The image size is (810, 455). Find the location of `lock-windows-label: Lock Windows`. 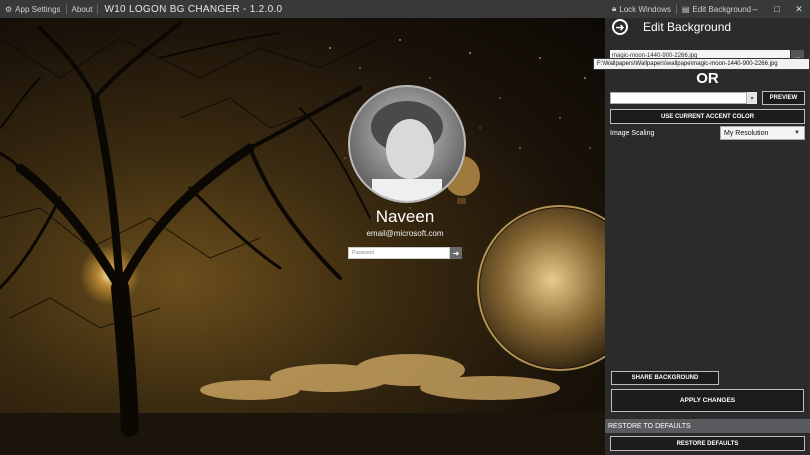

lock-windows-label: Lock Windows is located at coordinates (645, 9).